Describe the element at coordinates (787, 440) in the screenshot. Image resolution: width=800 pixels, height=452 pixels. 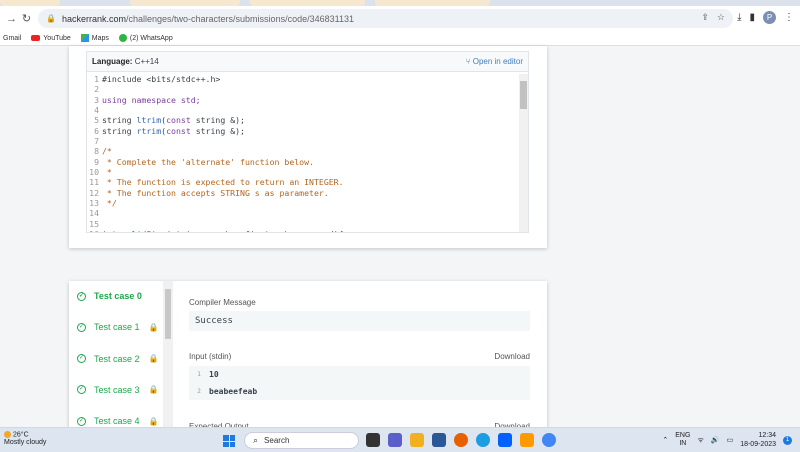
I see `notification-badge: 1` at that location.